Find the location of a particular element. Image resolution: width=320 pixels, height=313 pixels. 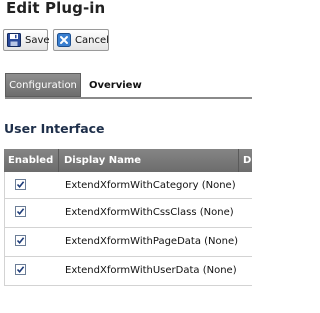

table-row: ExtendXformWithPageData (None) is located at coordinates (128, 242).